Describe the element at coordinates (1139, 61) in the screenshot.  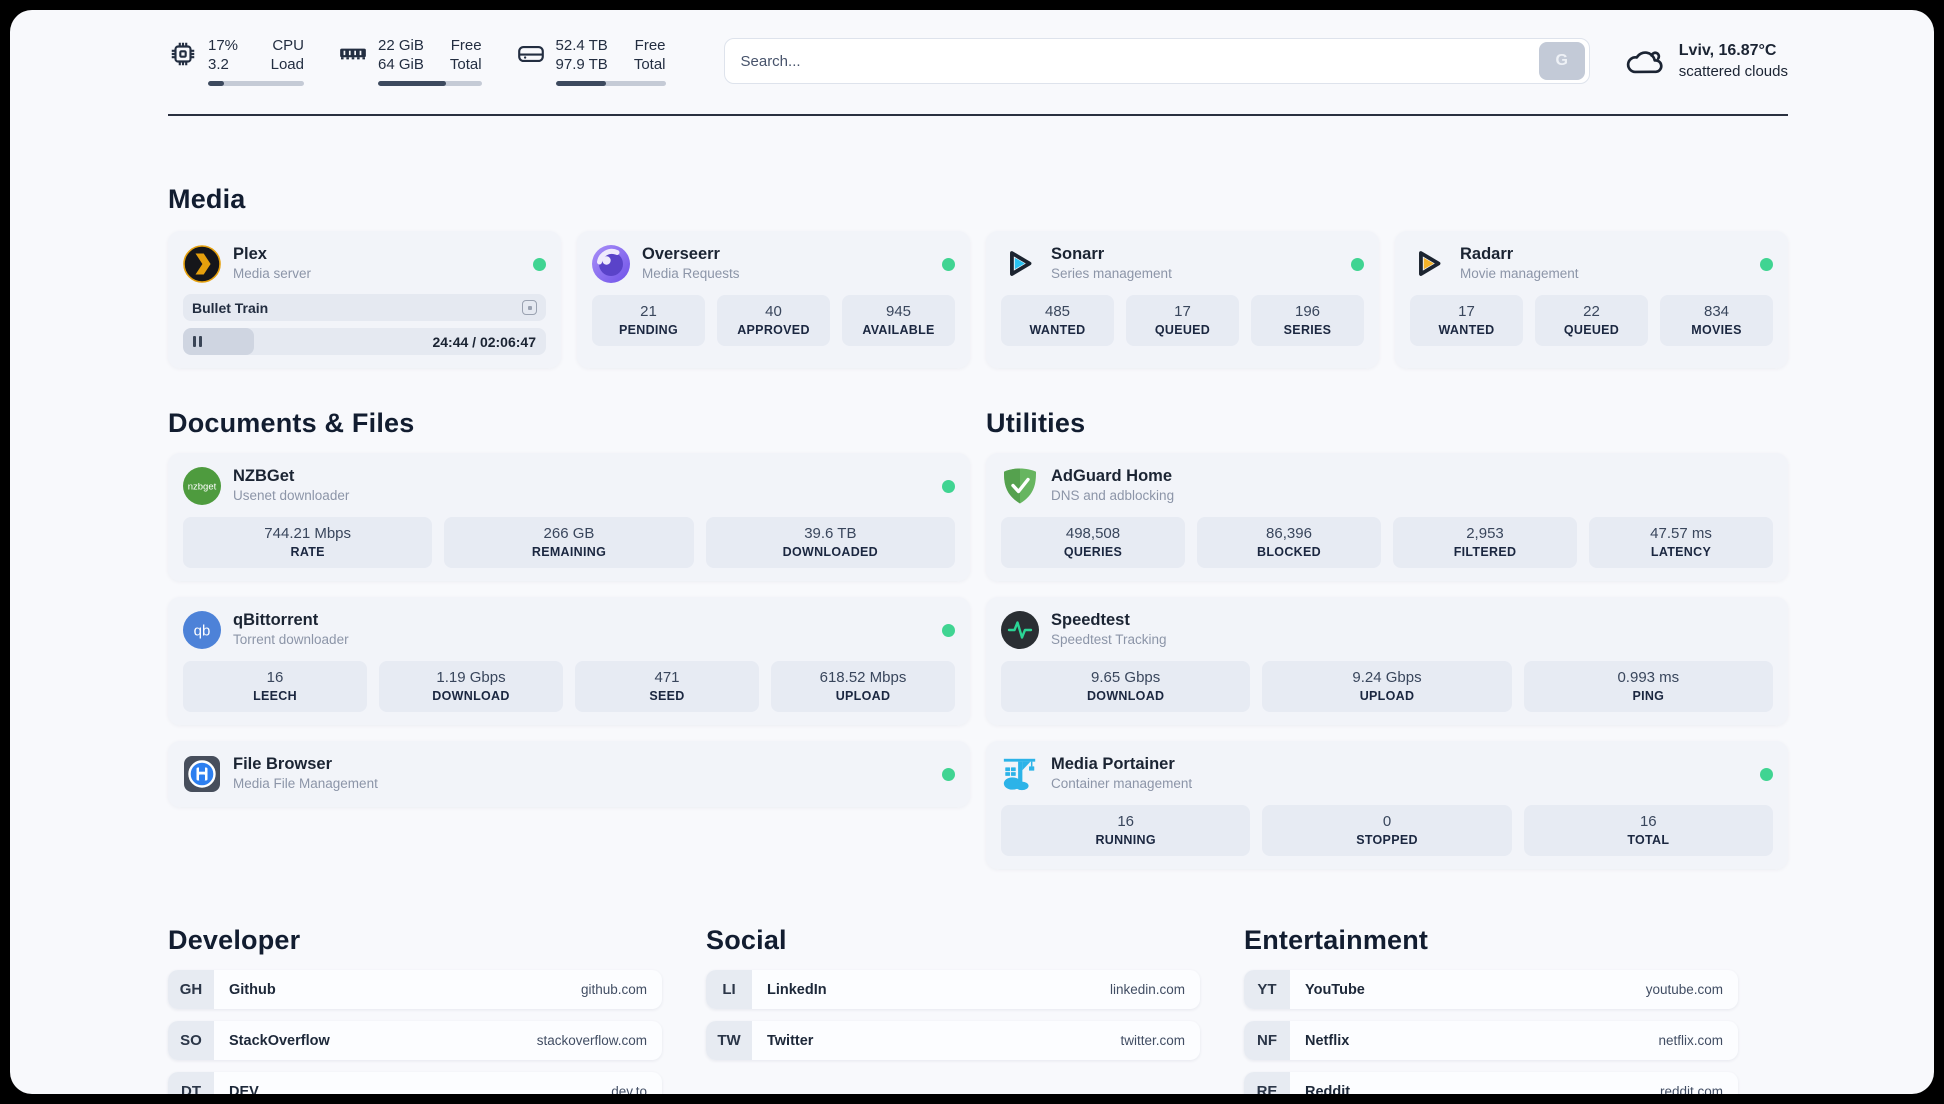
I see `search-input` at that location.